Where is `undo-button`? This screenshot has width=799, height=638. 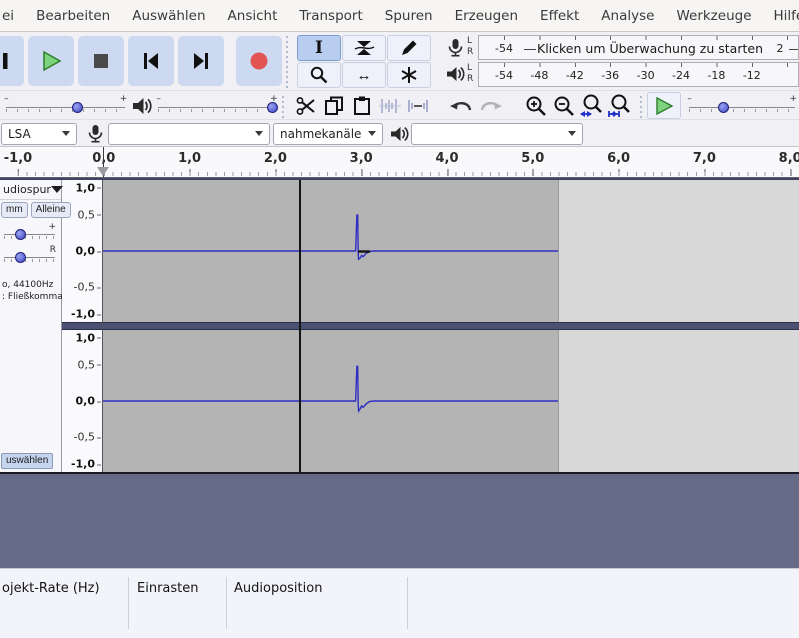 undo-button is located at coordinates (462, 106).